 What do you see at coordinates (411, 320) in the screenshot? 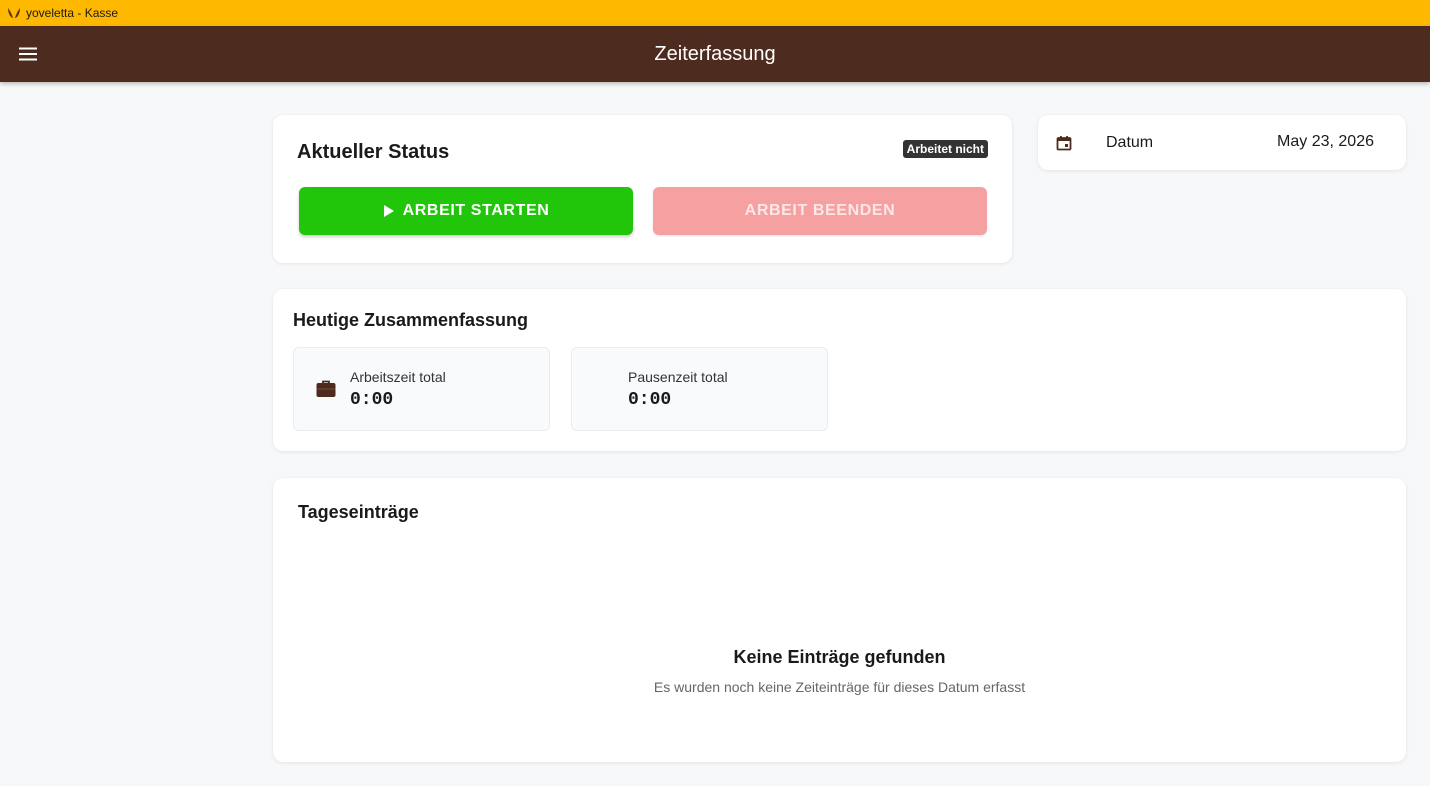
I see `summary-heading: Heutige Zusammenfassung` at bounding box center [411, 320].